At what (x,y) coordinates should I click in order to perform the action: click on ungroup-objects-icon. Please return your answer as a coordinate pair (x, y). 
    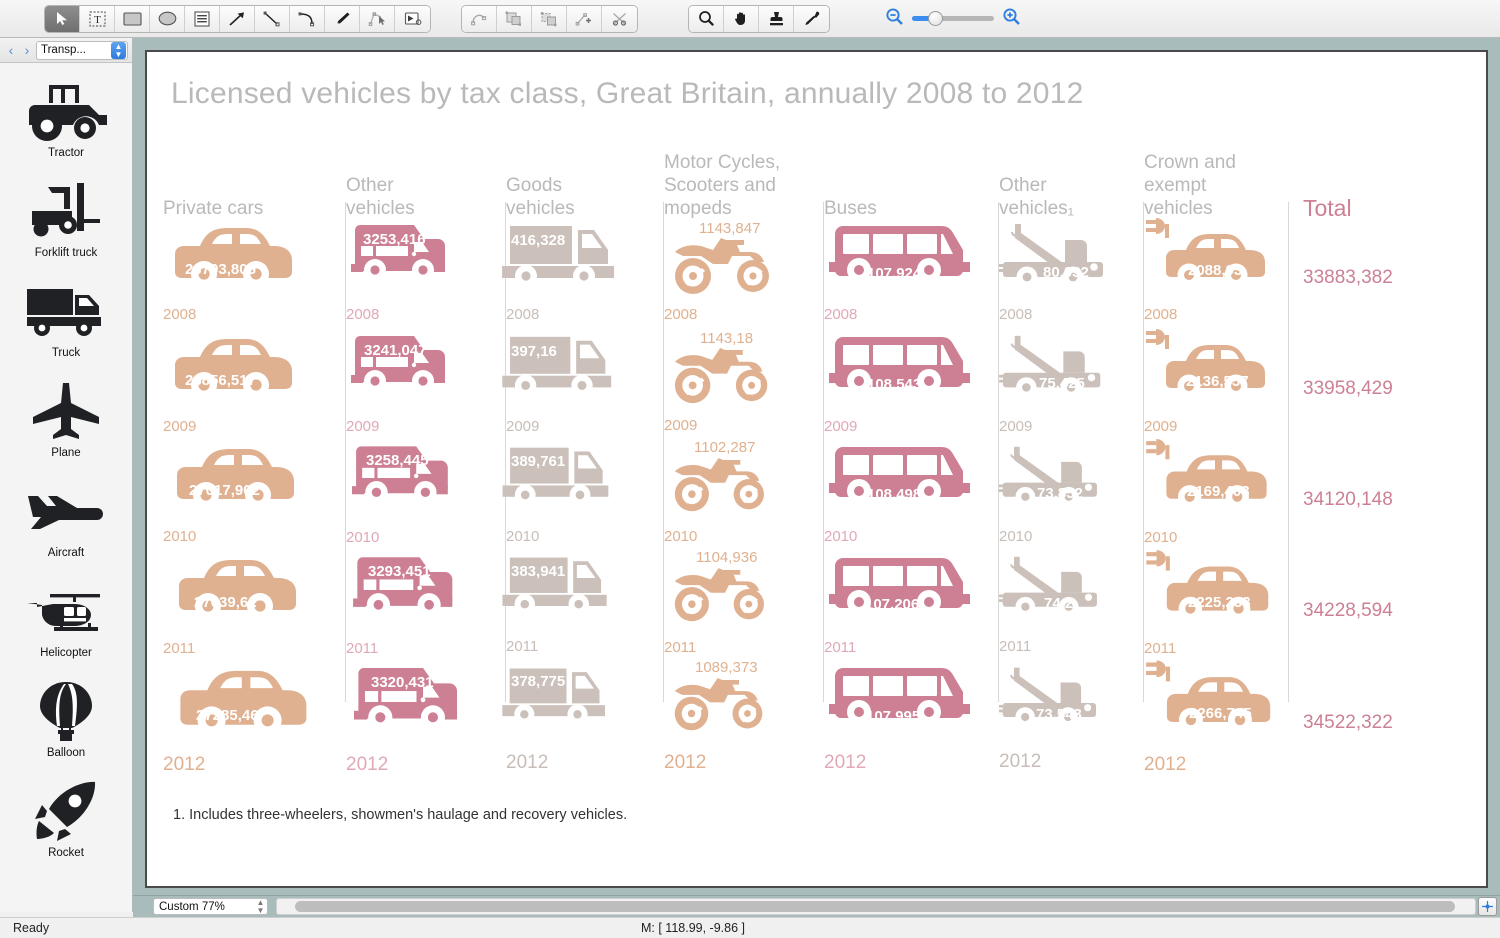
    Looking at the image, I should click on (549, 19).